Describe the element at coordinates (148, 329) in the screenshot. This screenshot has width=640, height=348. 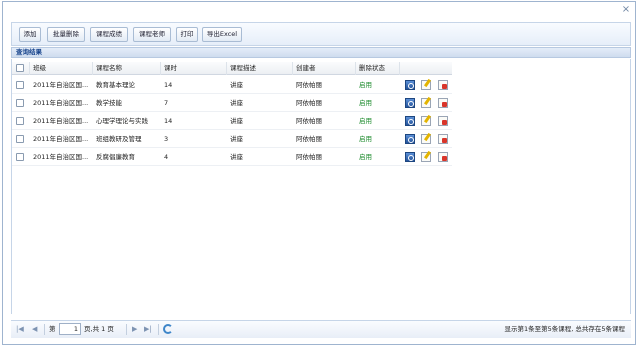
I see `last-page-icon: ▶|` at that location.